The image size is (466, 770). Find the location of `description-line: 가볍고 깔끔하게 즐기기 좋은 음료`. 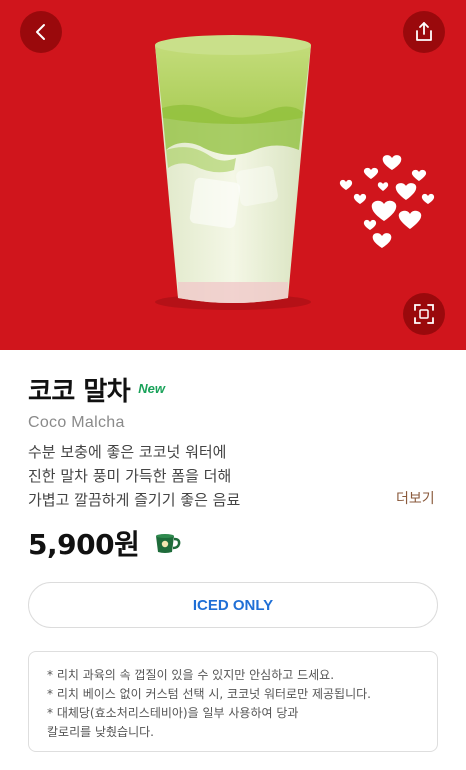

description-line: 가볍고 깔끔하게 즐기기 좋은 음료 is located at coordinates (134, 500).